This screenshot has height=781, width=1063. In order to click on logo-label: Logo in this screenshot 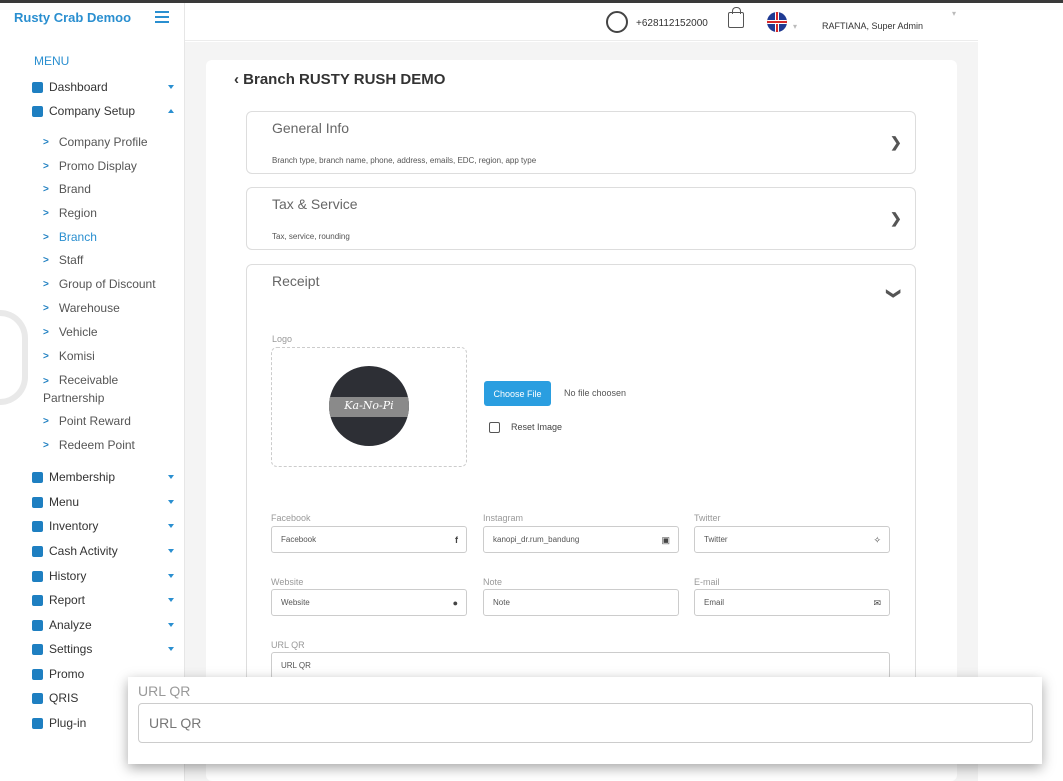, I will do `click(282, 339)`.